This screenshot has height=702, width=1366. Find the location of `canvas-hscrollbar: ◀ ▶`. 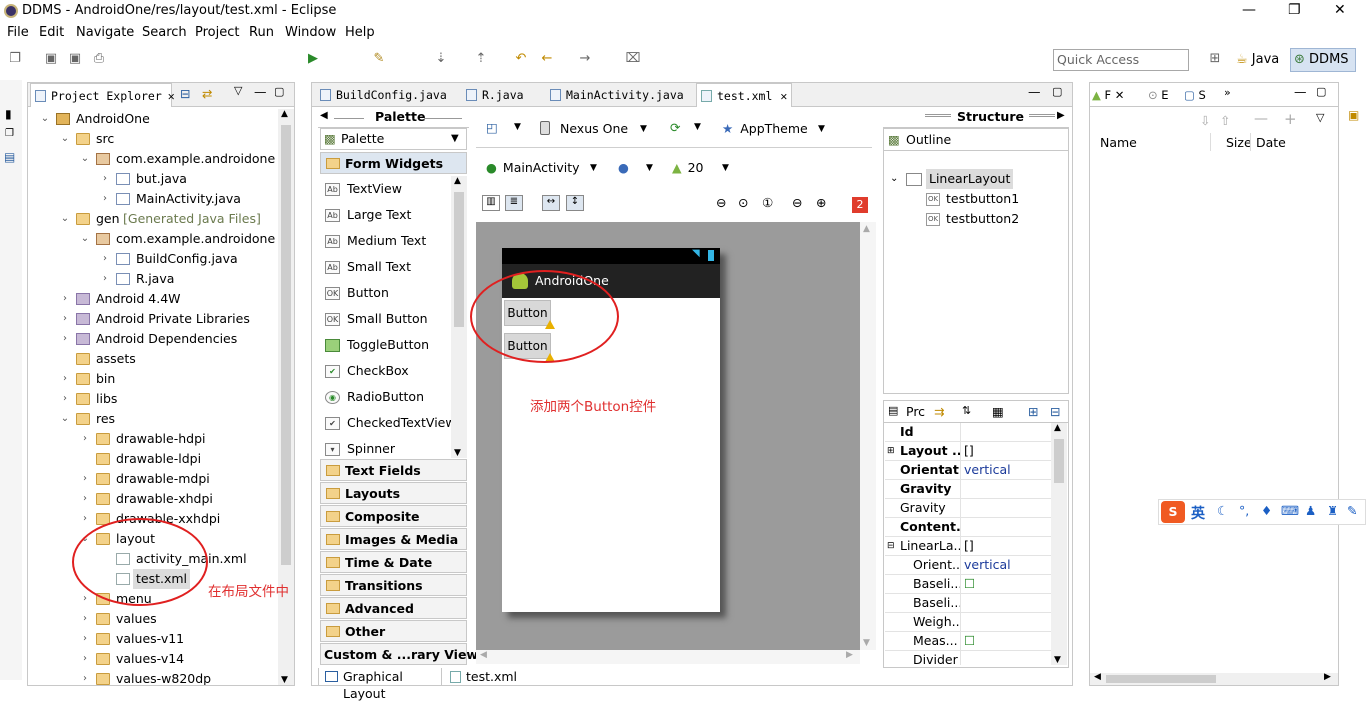

canvas-hscrollbar: ◀ ▶ is located at coordinates (668, 657).